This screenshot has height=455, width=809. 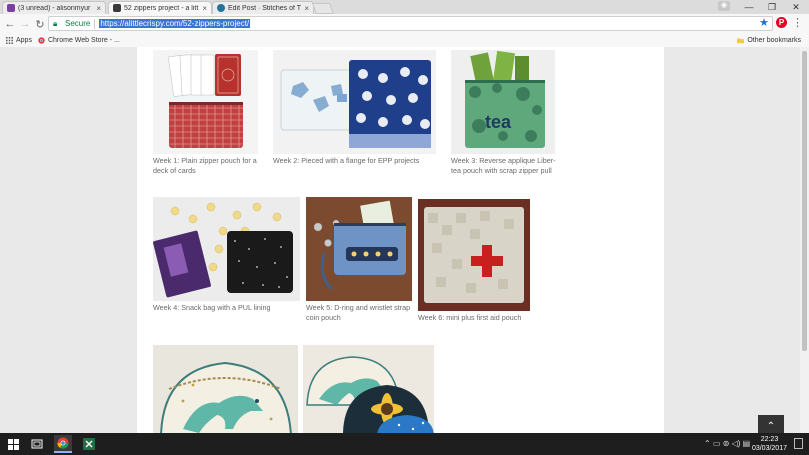 What do you see at coordinates (769, 439) in the screenshot?
I see `clock-time: 22:23` at bounding box center [769, 439].